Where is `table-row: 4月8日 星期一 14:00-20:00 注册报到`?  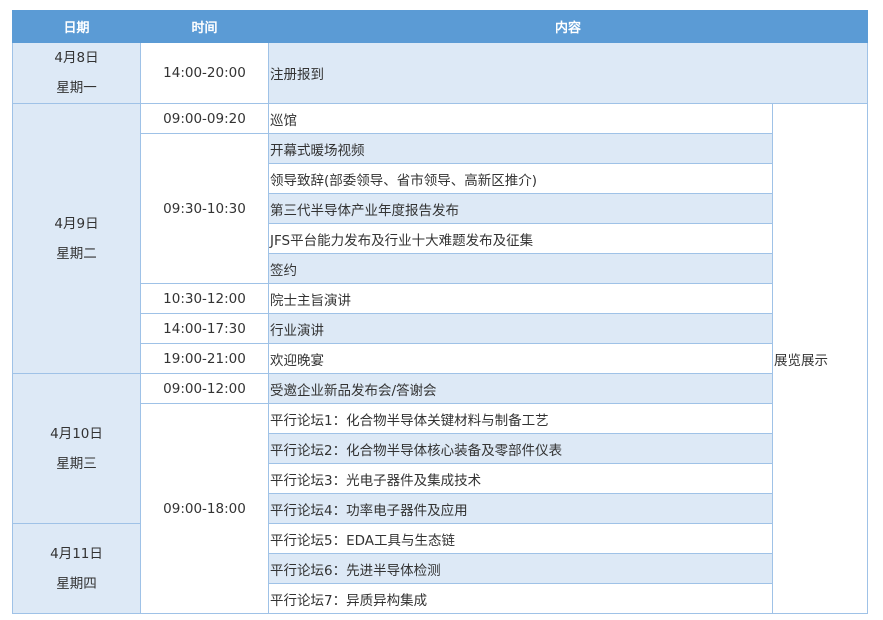
table-row: 4月8日 星期一 14:00-20:00 注册报到 is located at coordinates (440, 73).